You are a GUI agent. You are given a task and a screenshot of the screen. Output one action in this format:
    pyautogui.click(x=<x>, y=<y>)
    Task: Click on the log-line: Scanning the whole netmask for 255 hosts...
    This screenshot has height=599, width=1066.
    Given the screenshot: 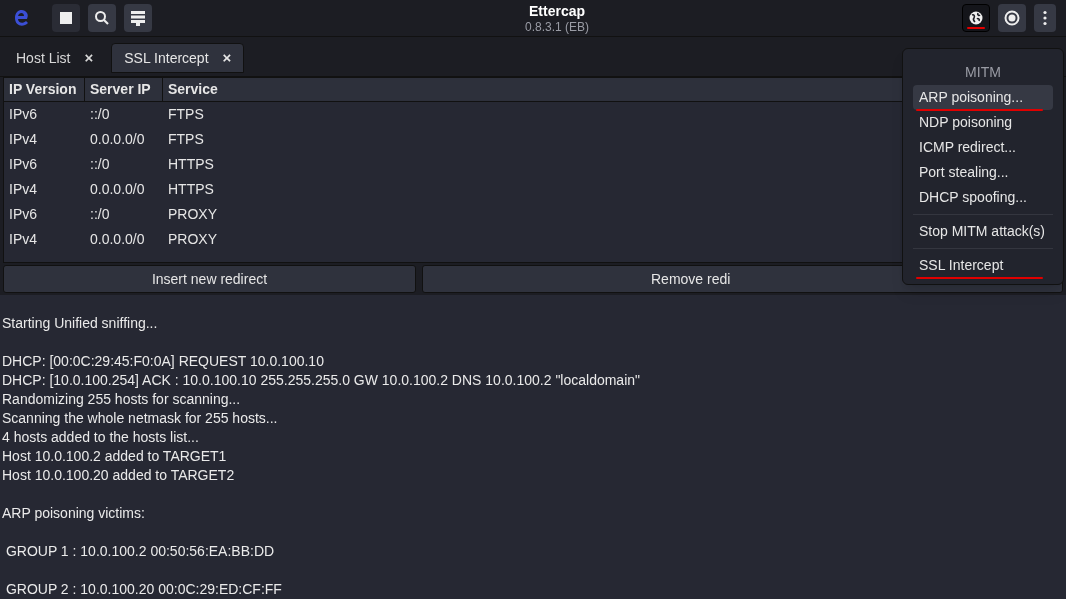 What is the action you would take?
    pyautogui.click(x=140, y=418)
    